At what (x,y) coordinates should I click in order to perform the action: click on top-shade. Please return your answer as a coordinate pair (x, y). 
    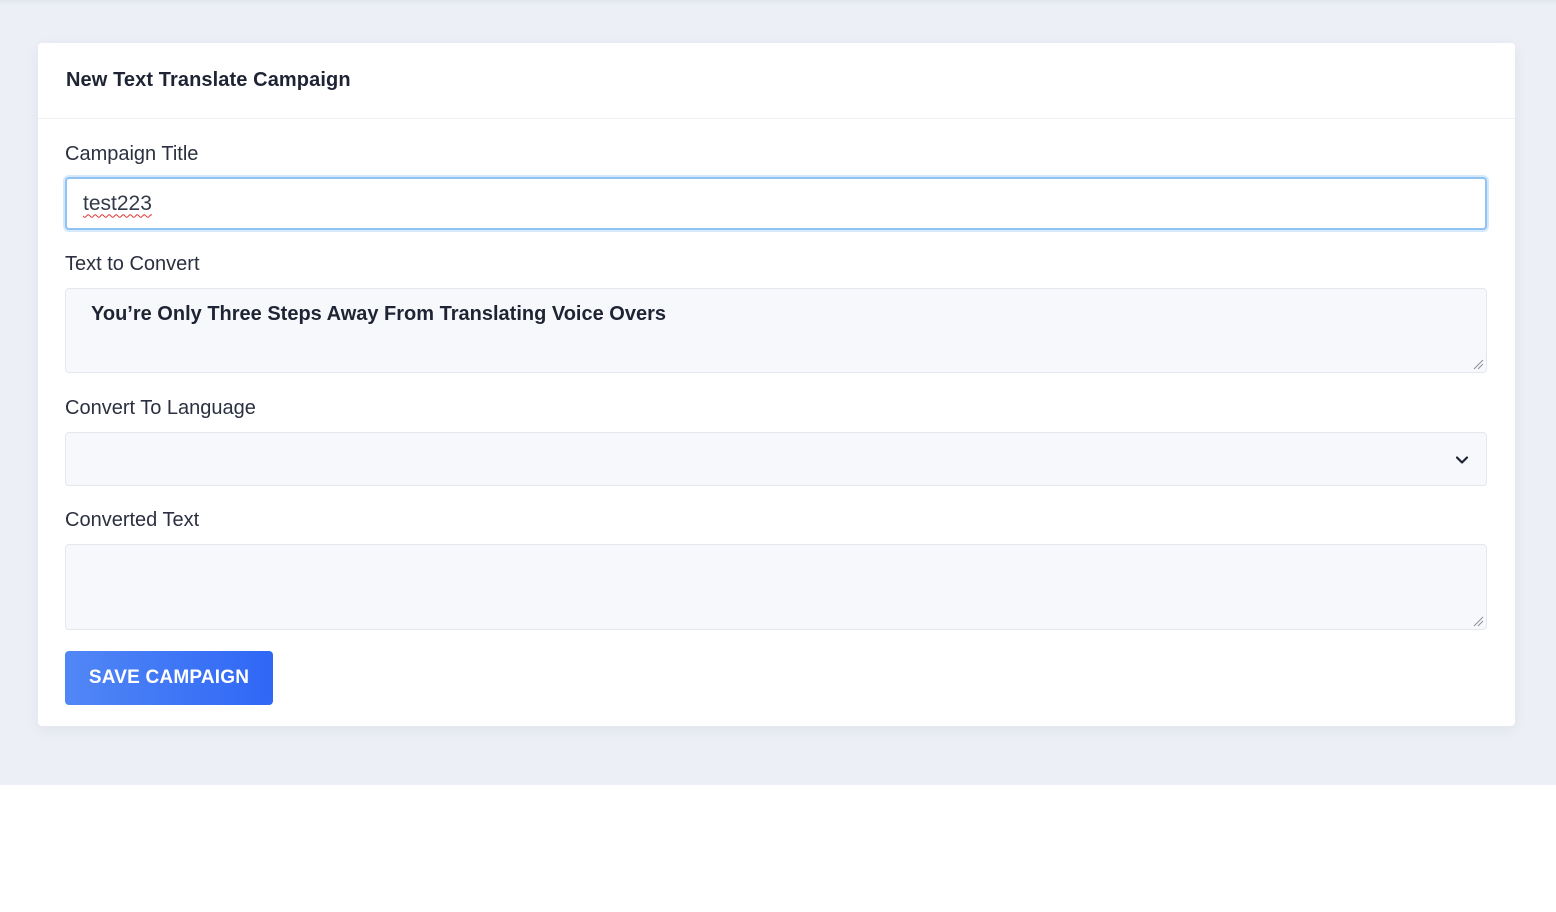
    Looking at the image, I should click on (778, 3).